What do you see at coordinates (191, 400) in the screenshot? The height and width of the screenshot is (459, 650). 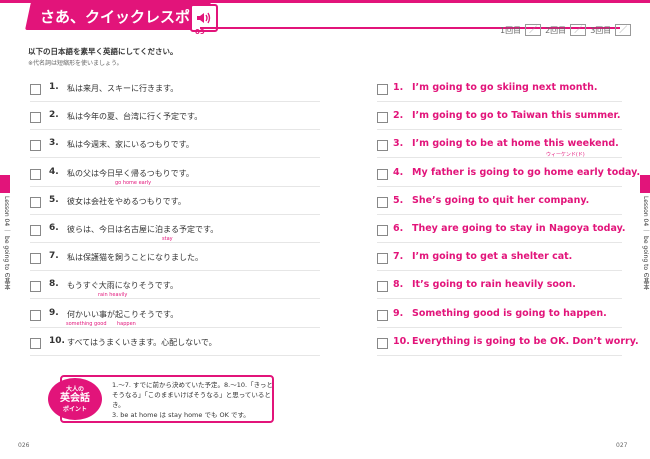 I see `point-line2: そうなる」「このままいけばそうなる」と思っているとき。` at bounding box center [191, 400].